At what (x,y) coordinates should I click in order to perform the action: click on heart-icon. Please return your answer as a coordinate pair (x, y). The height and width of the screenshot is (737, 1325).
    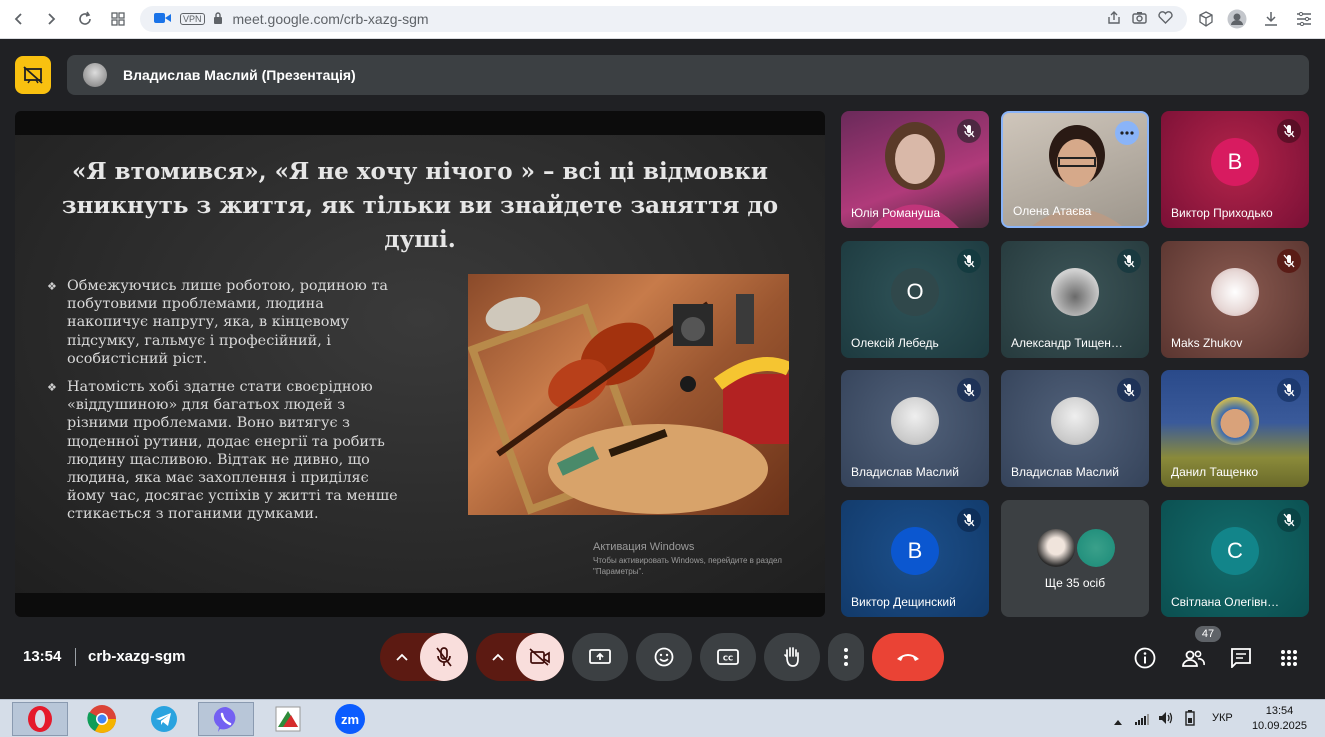
    Looking at the image, I should click on (1165, 19).